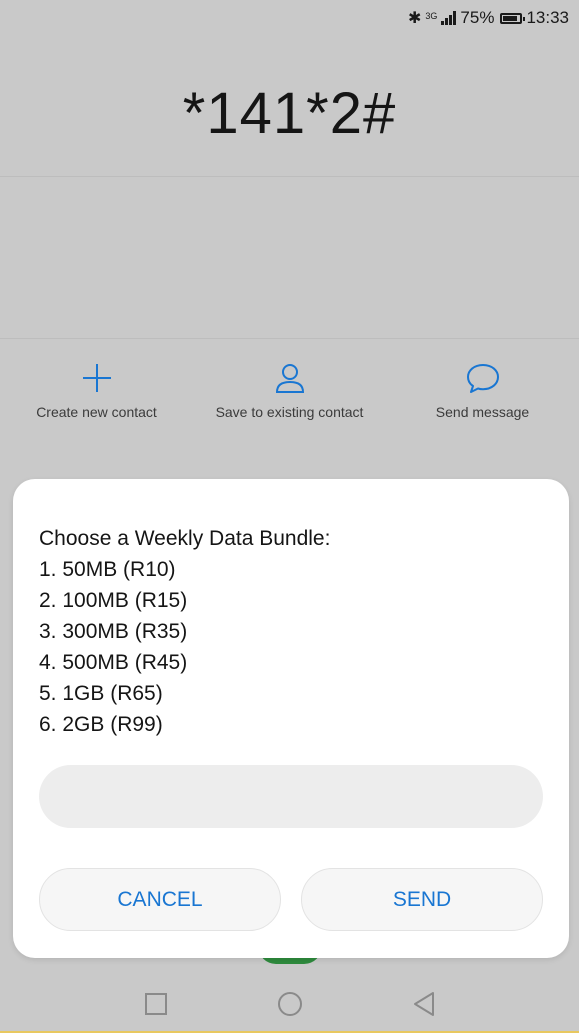 The image size is (579, 1033). Describe the element at coordinates (289, 18) in the screenshot. I see `status-bar: ✱ 3G 75% 13:33` at that location.